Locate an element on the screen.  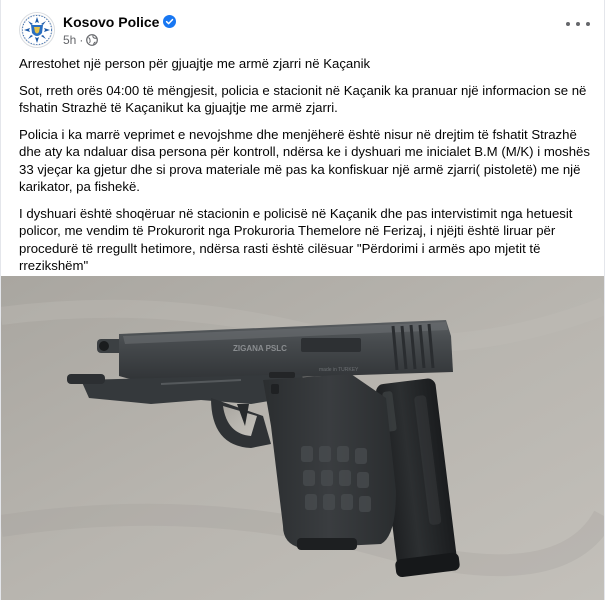
slide-marking: ZIGANA PSLC is located at coordinates (260, 348).